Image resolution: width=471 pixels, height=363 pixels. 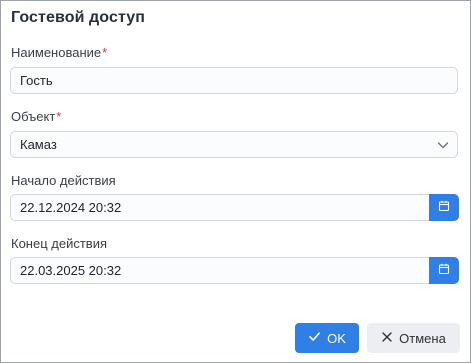 I want to click on cancel-button-label: Отмена, so click(x=422, y=338).